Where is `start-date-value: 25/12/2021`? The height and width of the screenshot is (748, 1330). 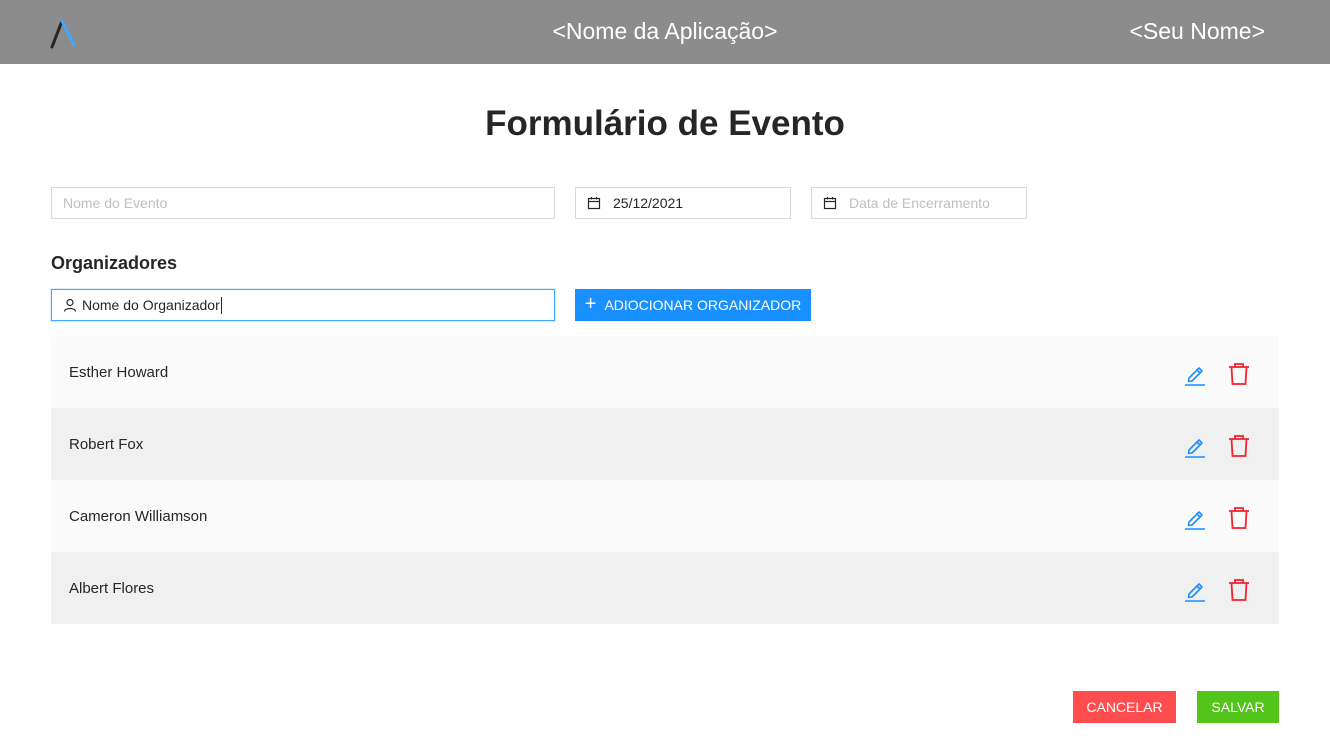 start-date-value: 25/12/2021 is located at coordinates (648, 203).